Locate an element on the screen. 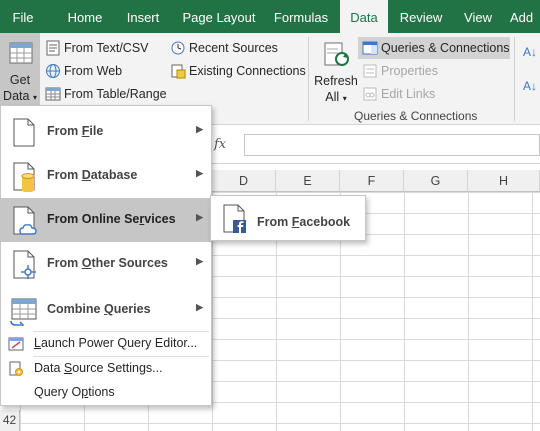 The height and width of the screenshot is (431, 540). facebook-icon is located at coordinates (234, 218).